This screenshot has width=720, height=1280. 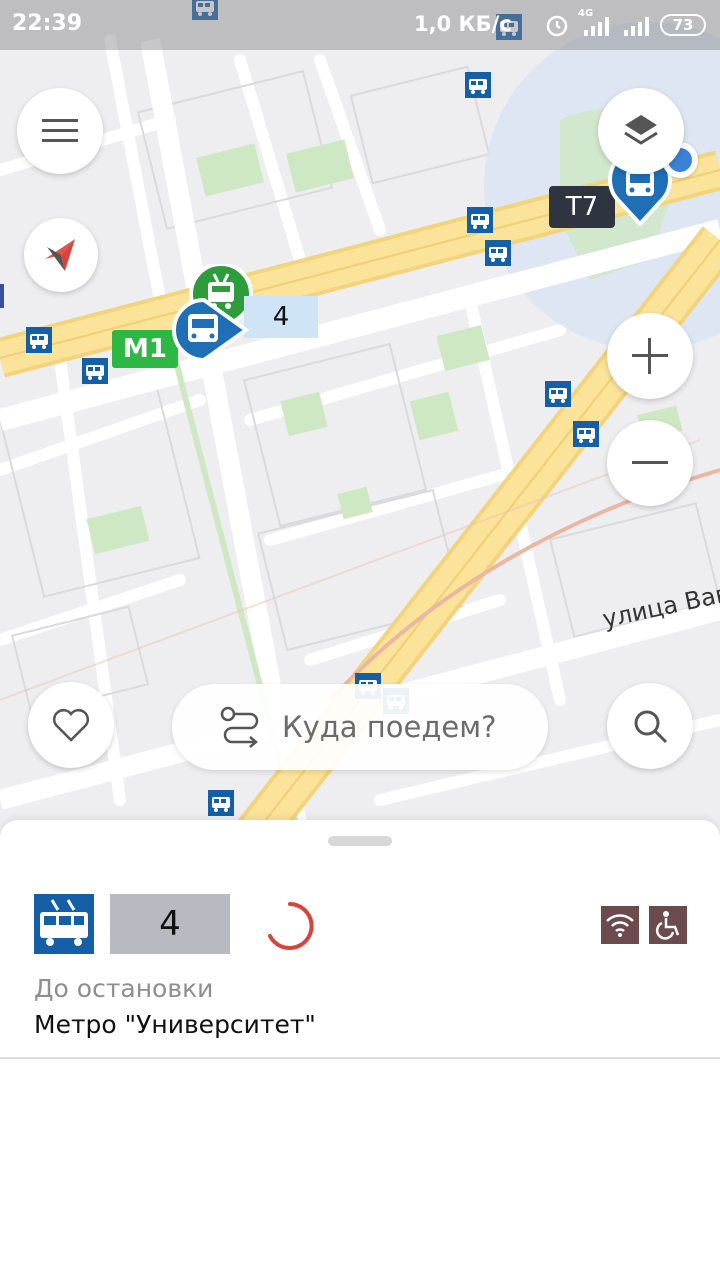 I want to click on zoom-in-button, so click(x=650, y=356).